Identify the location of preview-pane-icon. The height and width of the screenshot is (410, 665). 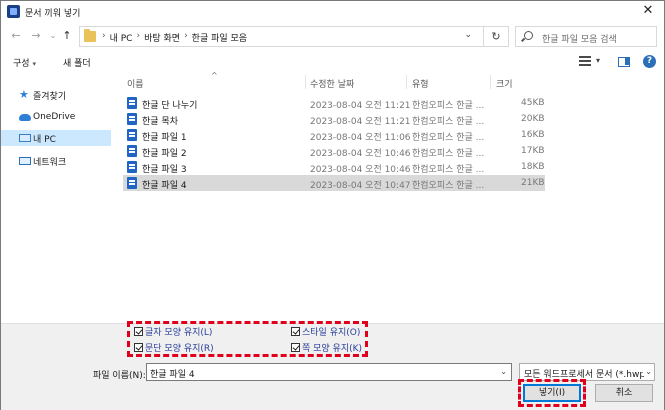
(624, 62).